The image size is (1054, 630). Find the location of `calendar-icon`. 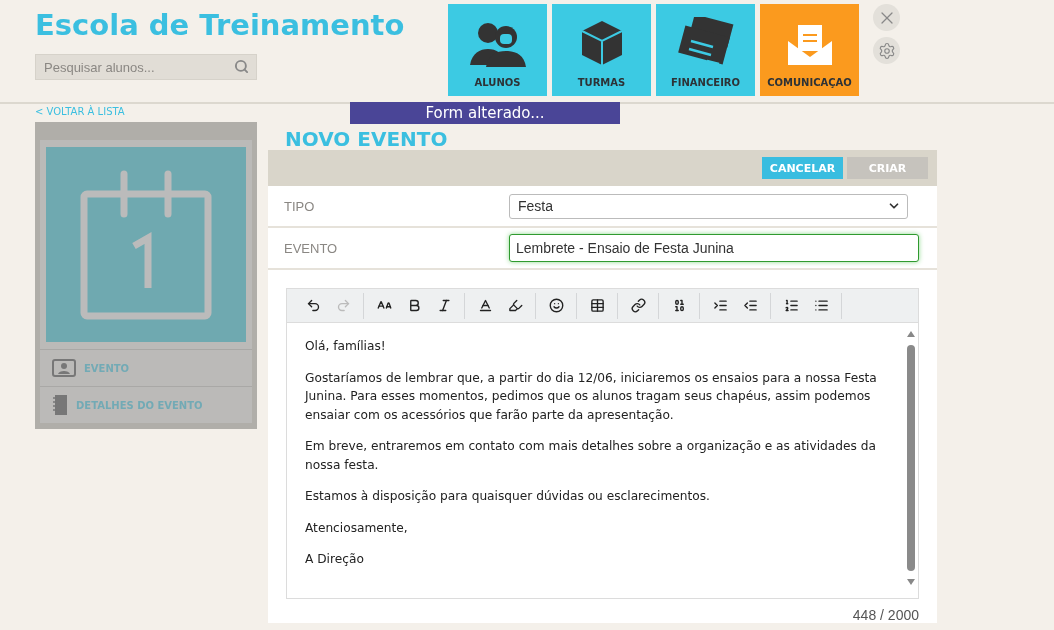

calendar-icon is located at coordinates (146, 244).